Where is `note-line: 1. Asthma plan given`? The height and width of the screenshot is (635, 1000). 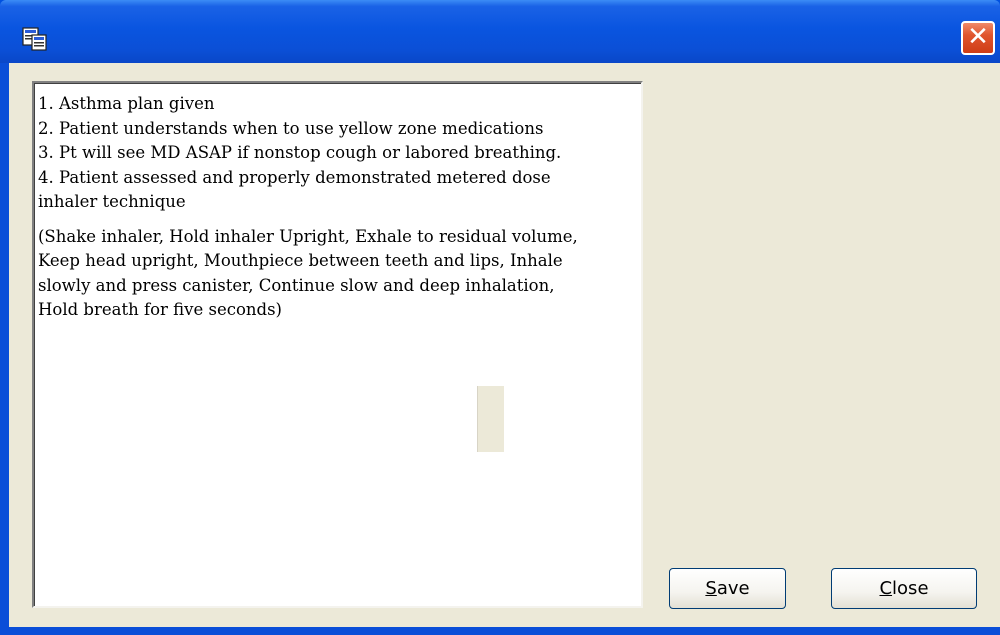 note-line: 1. Asthma plan given is located at coordinates (126, 103).